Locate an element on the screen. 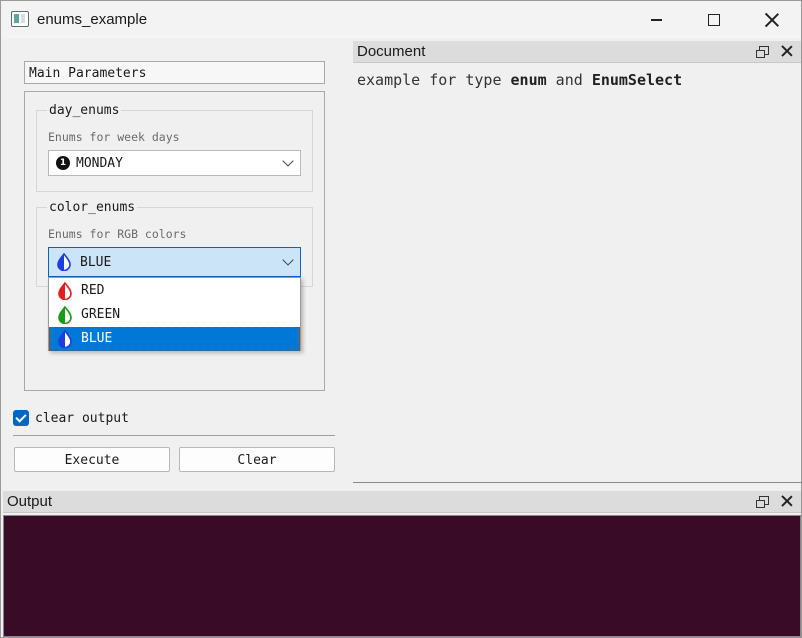 The height and width of the screenshot is (638, 802). number-one-circle-icon: 1 is located at coordinates (63, 163).